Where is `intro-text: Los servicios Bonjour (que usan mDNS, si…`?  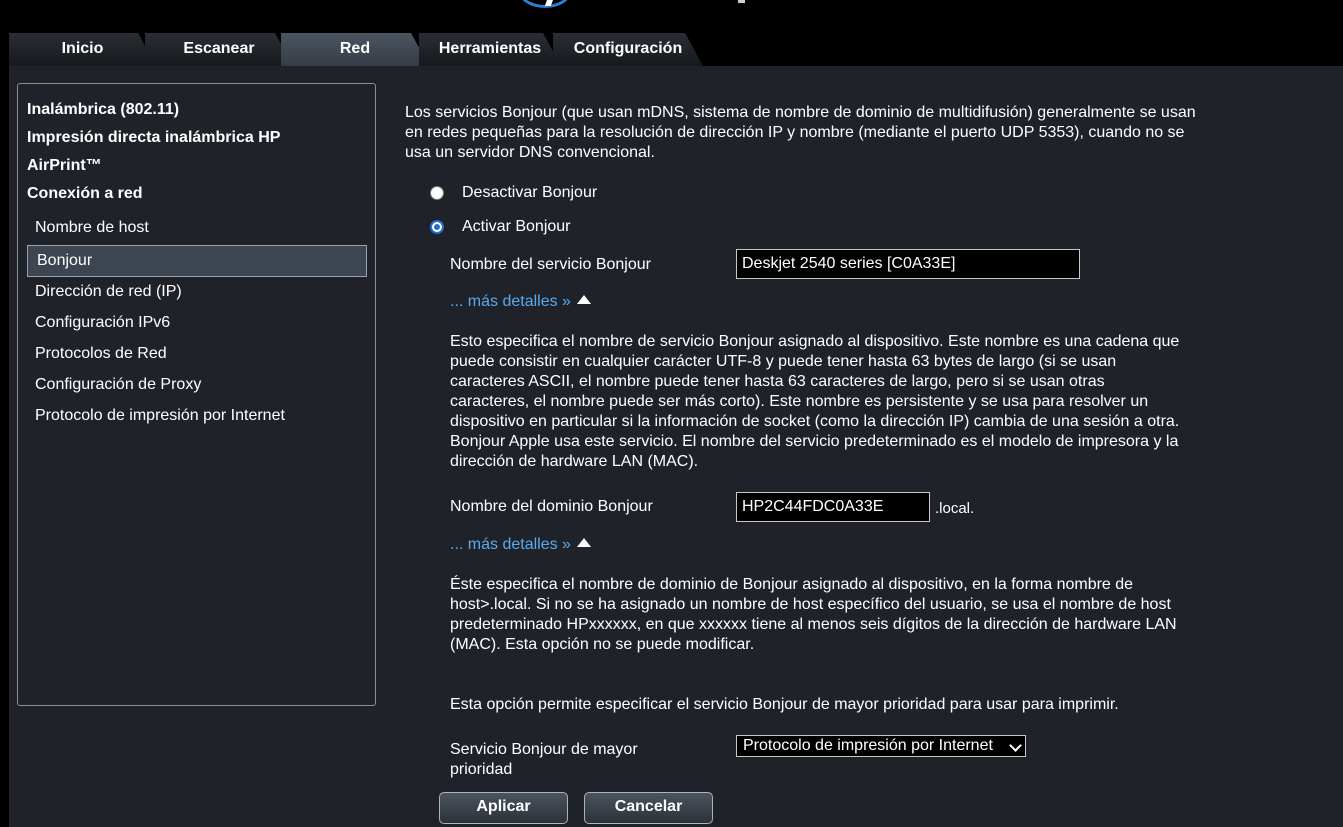 intro-text: Los servicios Bonjour (que usan mDNS, si… is located at coordinates (800, 132).